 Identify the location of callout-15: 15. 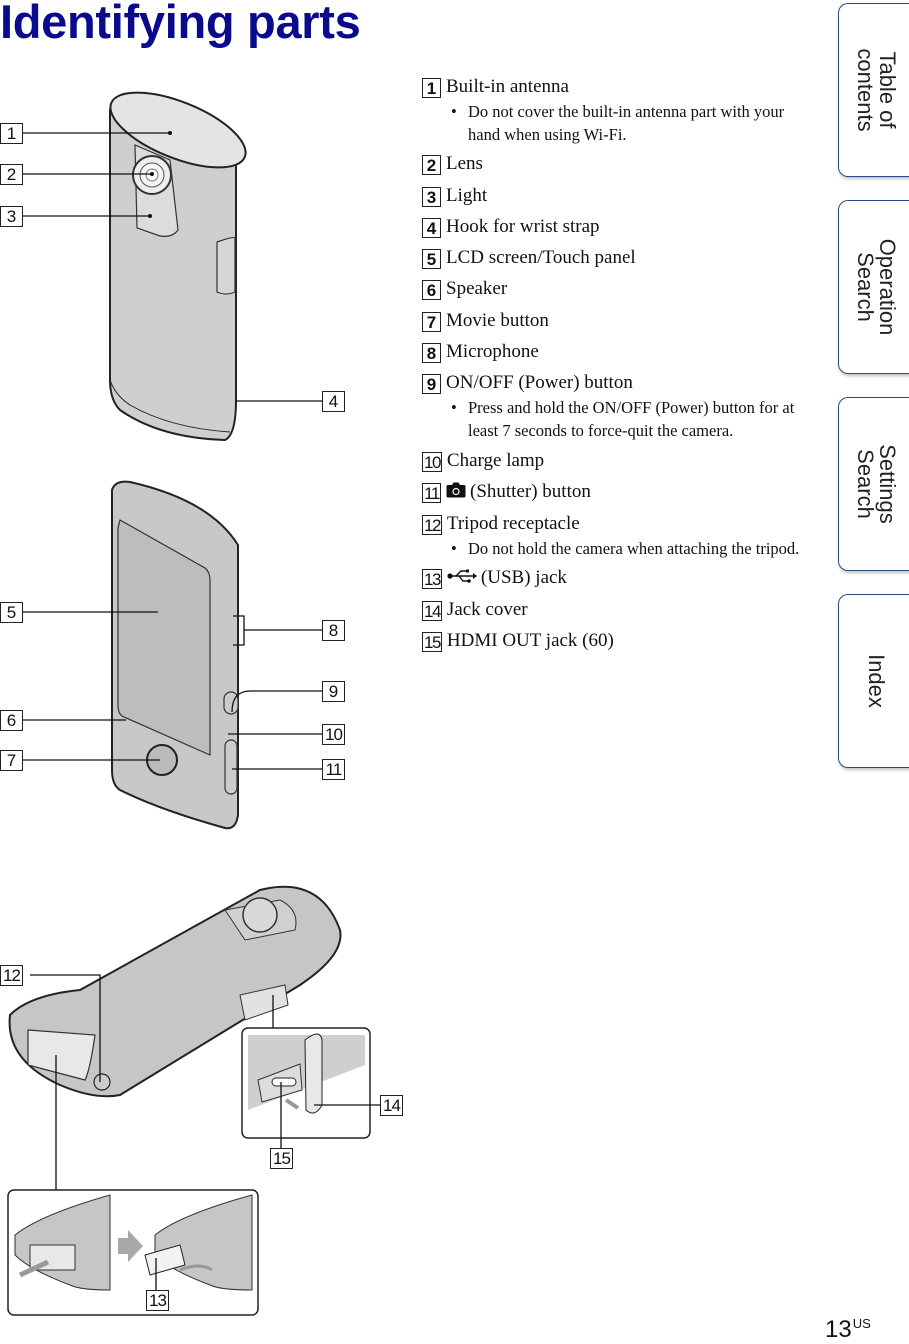
(281, 1158).